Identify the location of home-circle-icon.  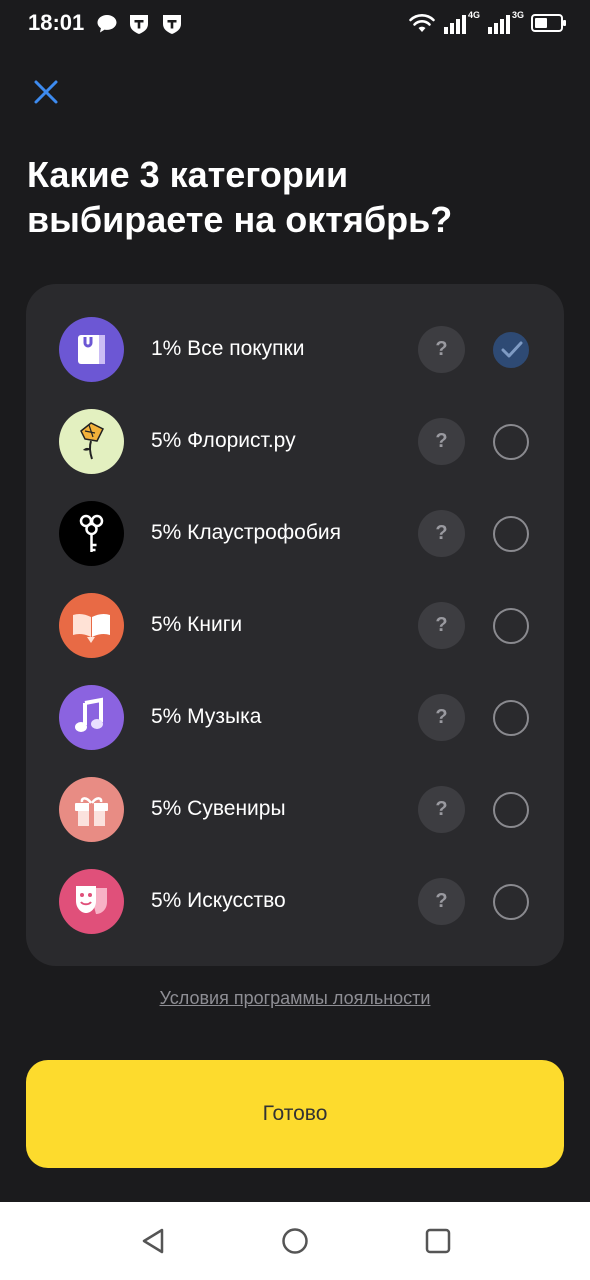
(295, 1241).